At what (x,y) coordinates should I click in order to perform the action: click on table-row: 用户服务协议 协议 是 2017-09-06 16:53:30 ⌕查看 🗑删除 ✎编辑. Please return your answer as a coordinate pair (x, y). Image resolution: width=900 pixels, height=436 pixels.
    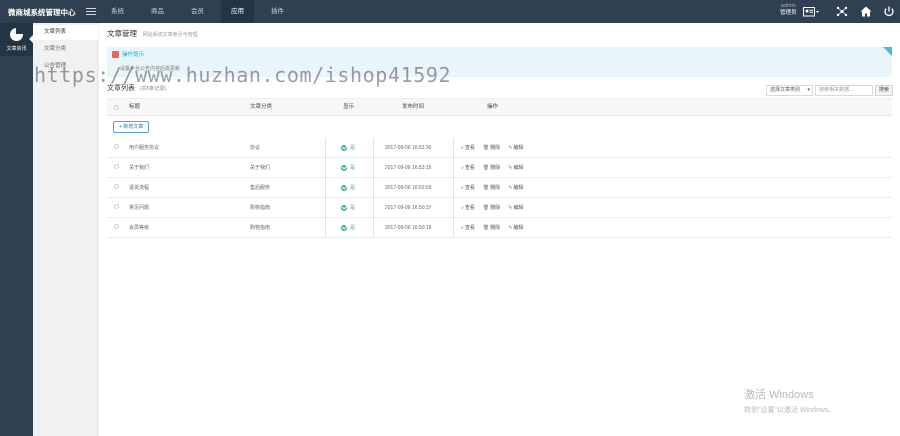
    Looking at the image, I should click on (499, 148).